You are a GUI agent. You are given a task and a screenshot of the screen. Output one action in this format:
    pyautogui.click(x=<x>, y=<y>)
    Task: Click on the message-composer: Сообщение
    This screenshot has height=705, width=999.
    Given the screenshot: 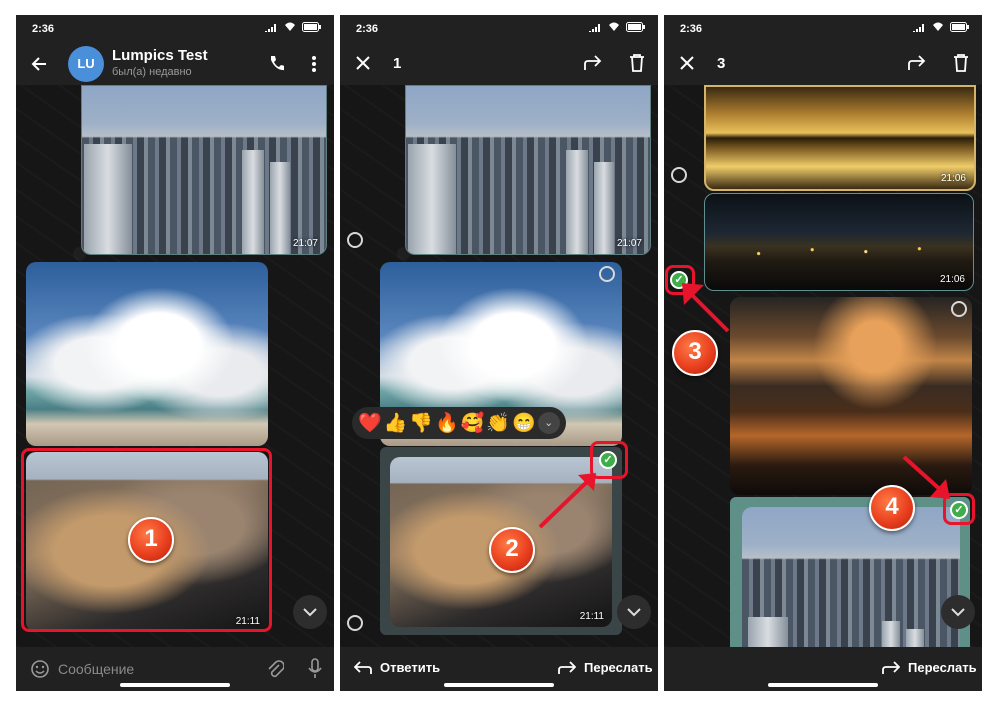 What is the action you would take?
    pyautogui.click(x=175, y=669)
    